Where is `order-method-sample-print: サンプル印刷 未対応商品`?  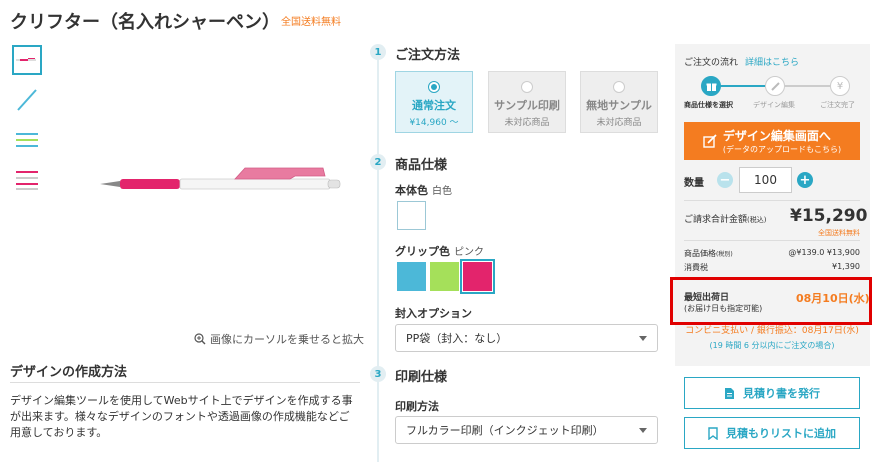 order-method-sample-print: サンプル印刷 未対応商品 is located at coordinates (527, 102).